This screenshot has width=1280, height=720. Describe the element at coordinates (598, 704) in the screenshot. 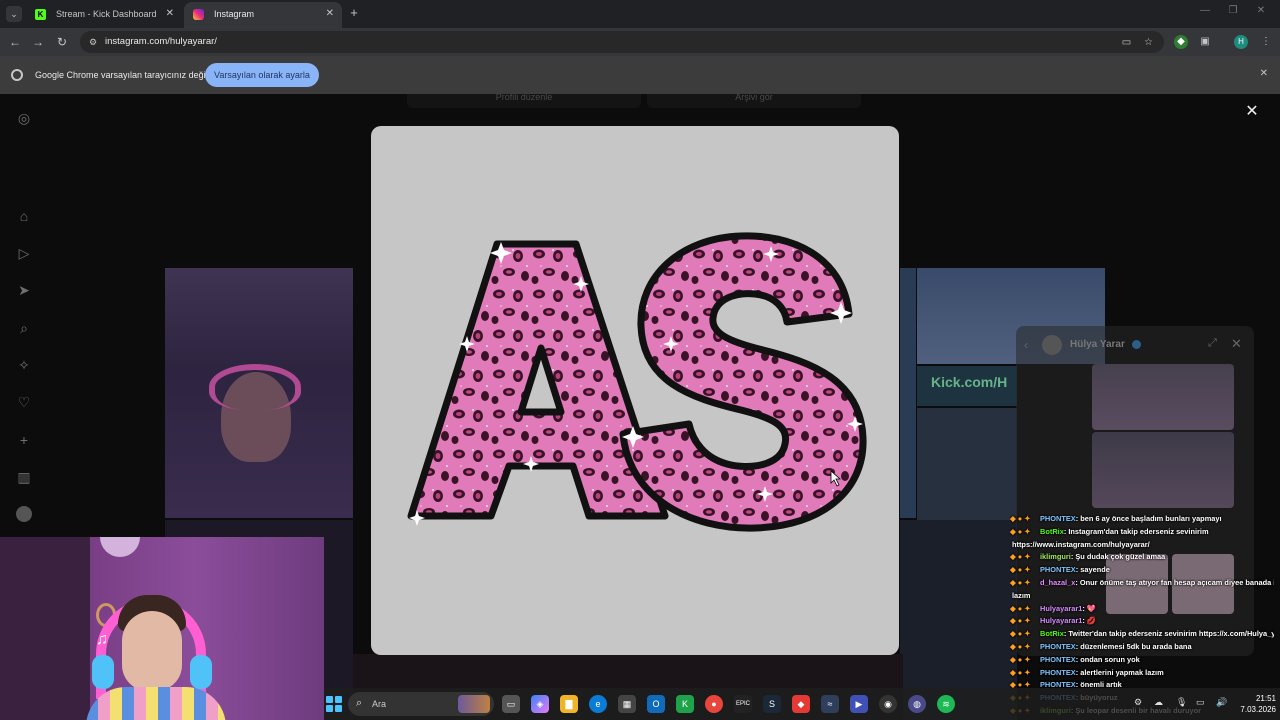

I see `edge-icon: e` at that location.